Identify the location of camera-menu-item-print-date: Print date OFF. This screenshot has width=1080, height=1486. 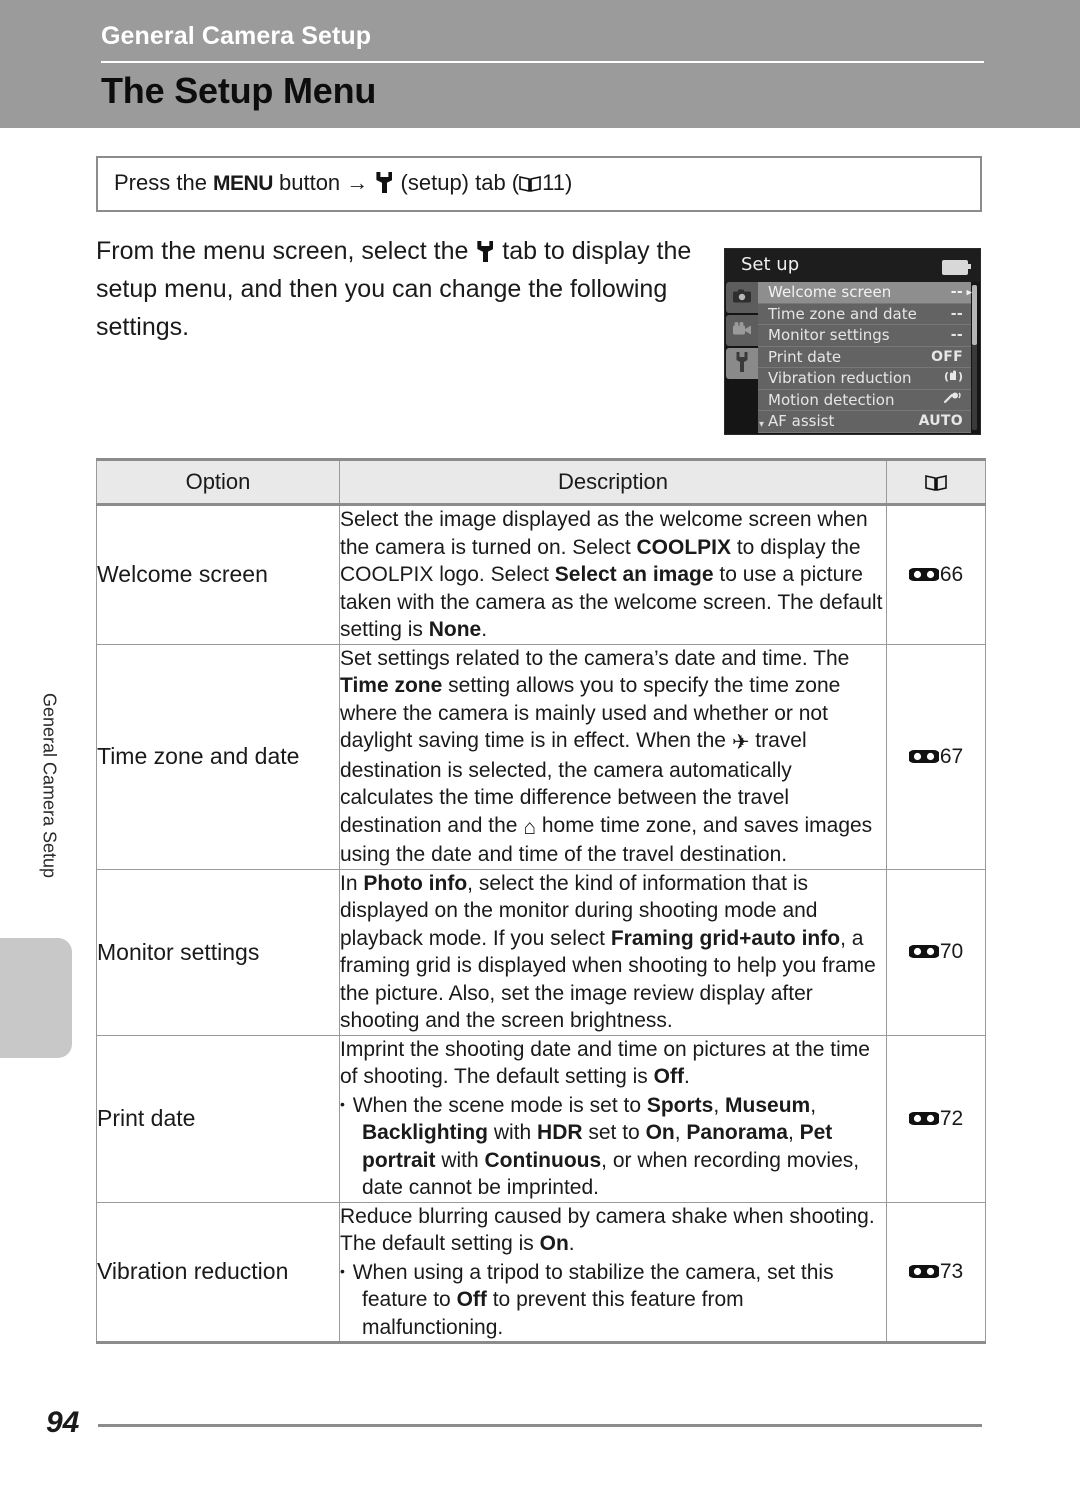
(864, 357).